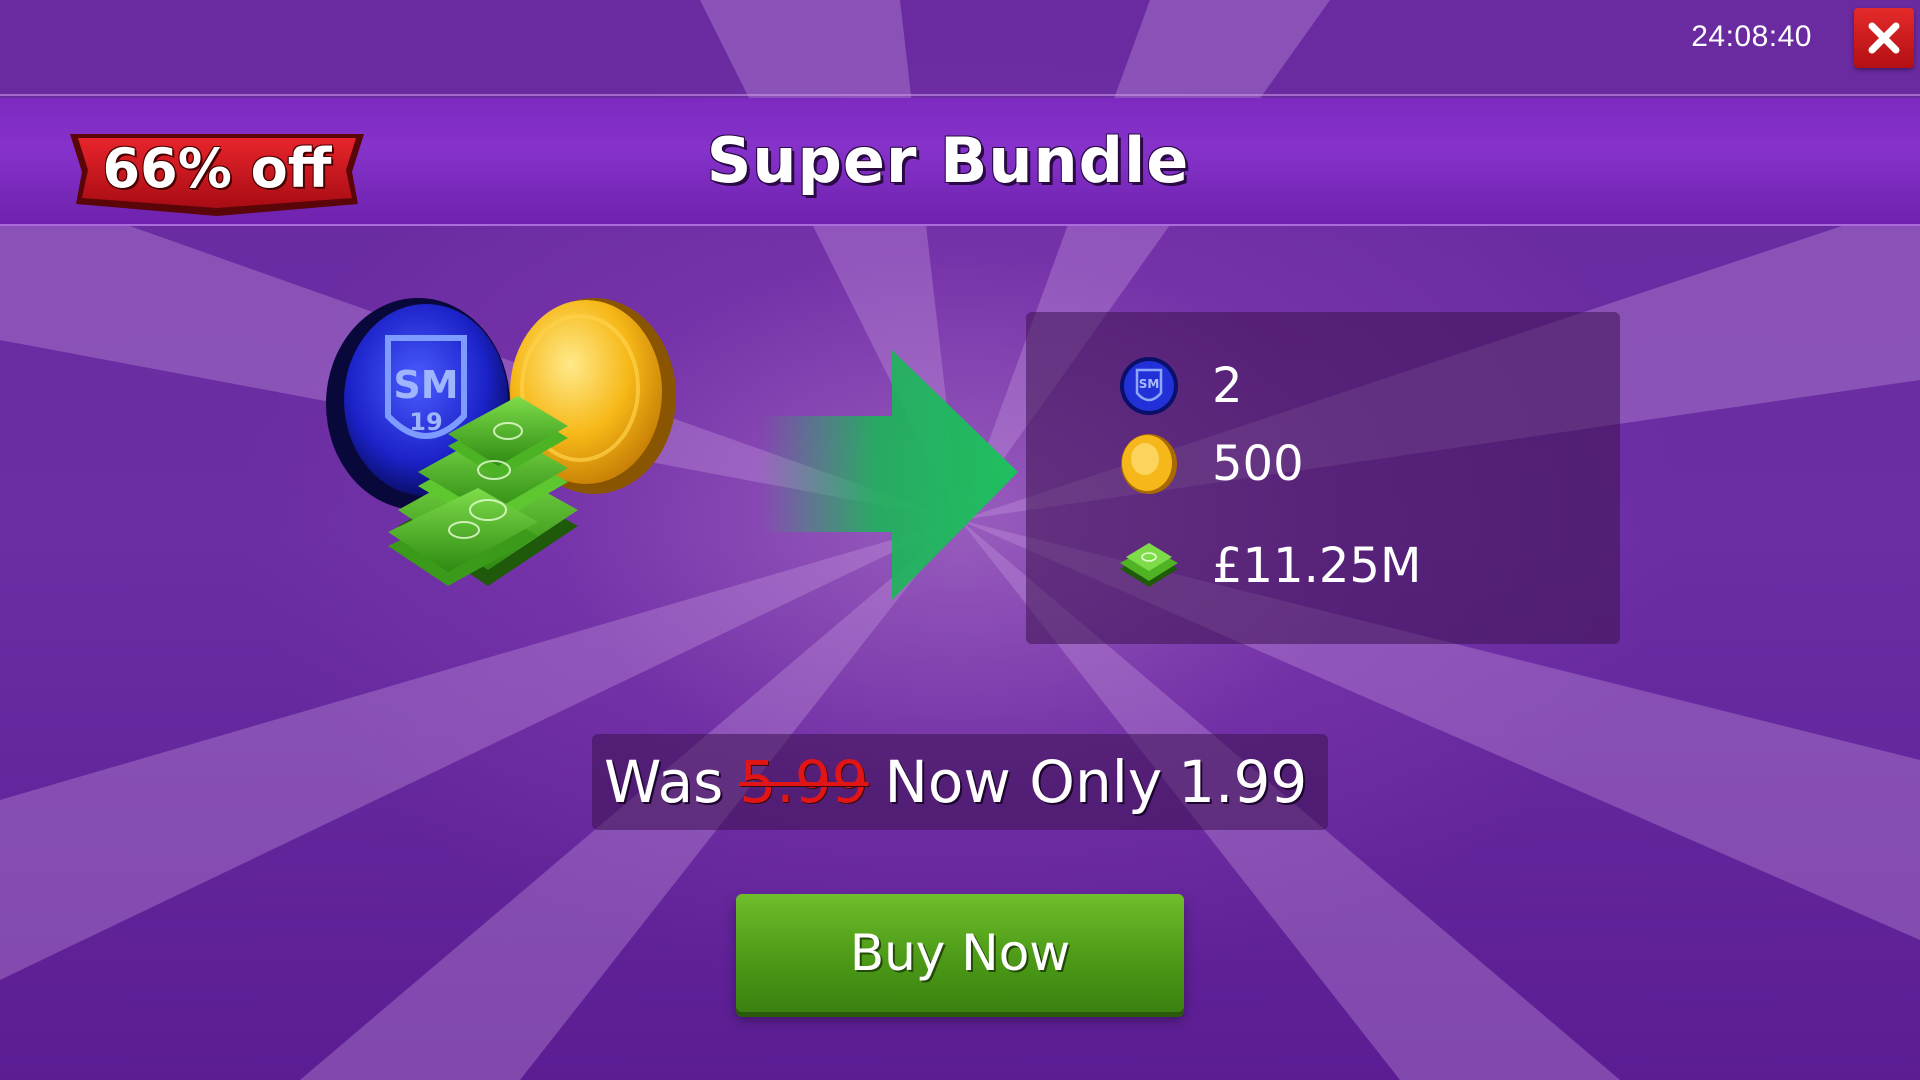  What do you see at coordinates (960, 48) in the screenshot?
I see `top-bar` at bounding box center [960, 48].